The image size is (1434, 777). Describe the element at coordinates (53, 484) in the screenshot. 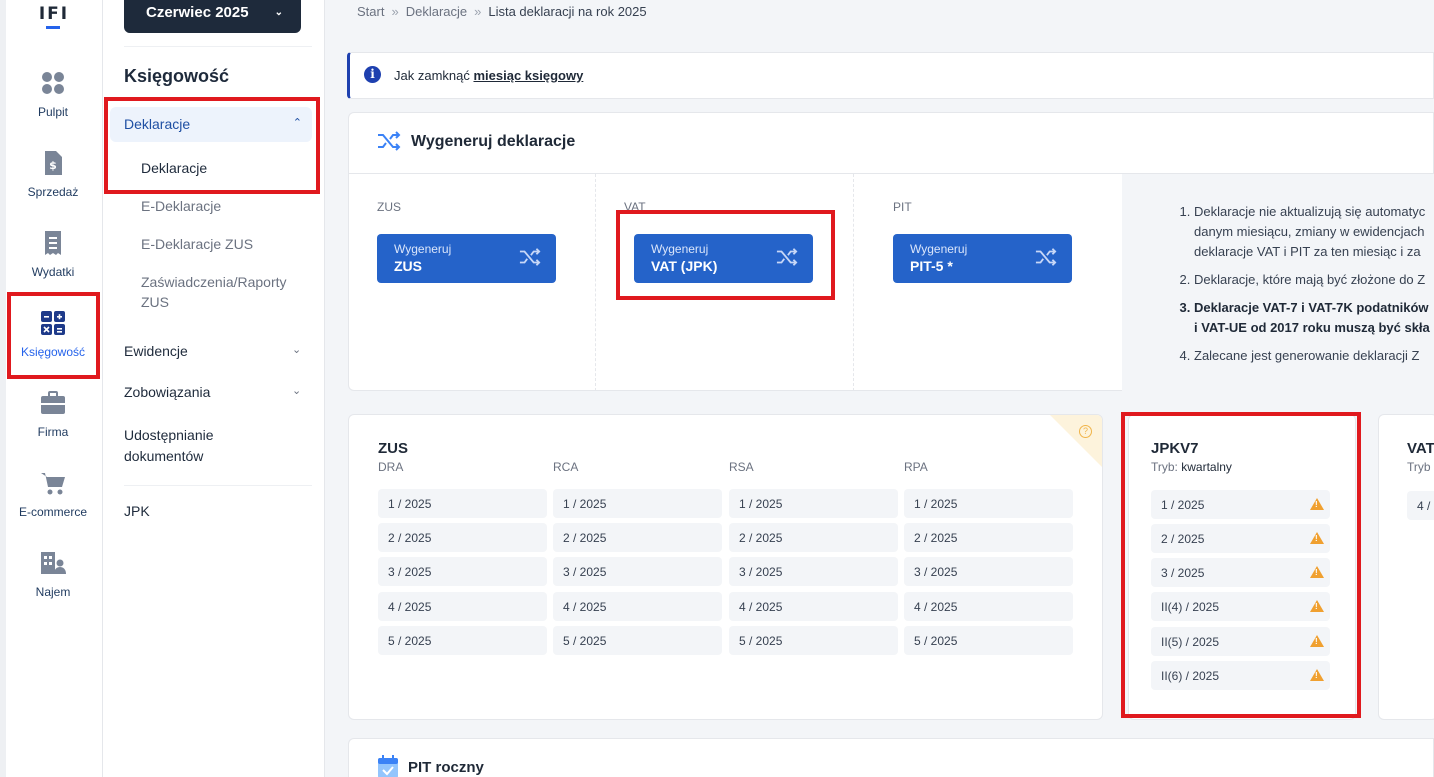

I see `cart-icon` at that location.